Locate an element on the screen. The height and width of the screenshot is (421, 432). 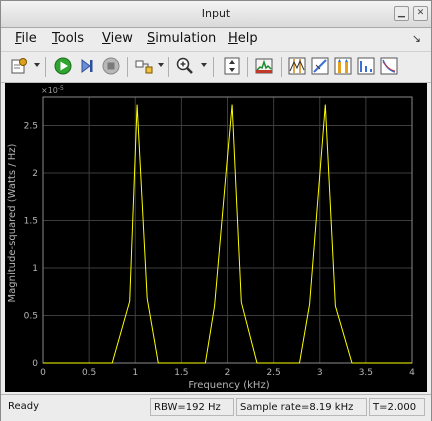
status-rbw: RBW=192 Hz is located at coordinates (192, 407).